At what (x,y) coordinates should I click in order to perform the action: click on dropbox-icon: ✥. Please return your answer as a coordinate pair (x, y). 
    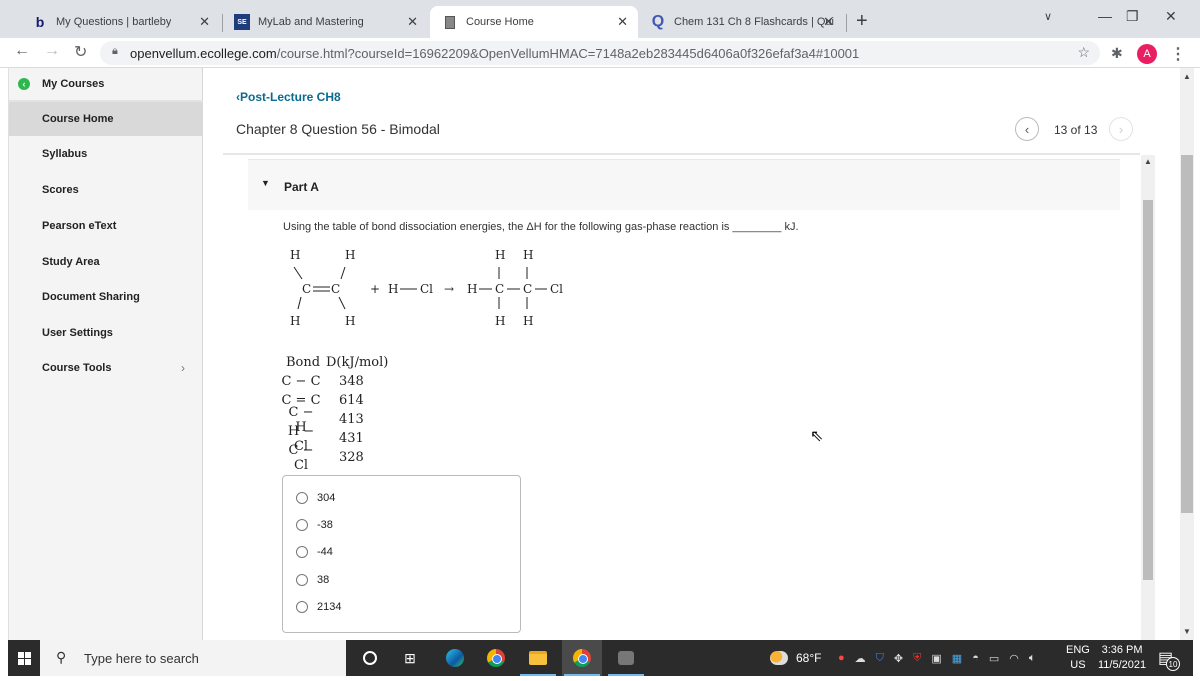
    Looking at the image, I should click on (898, 658).